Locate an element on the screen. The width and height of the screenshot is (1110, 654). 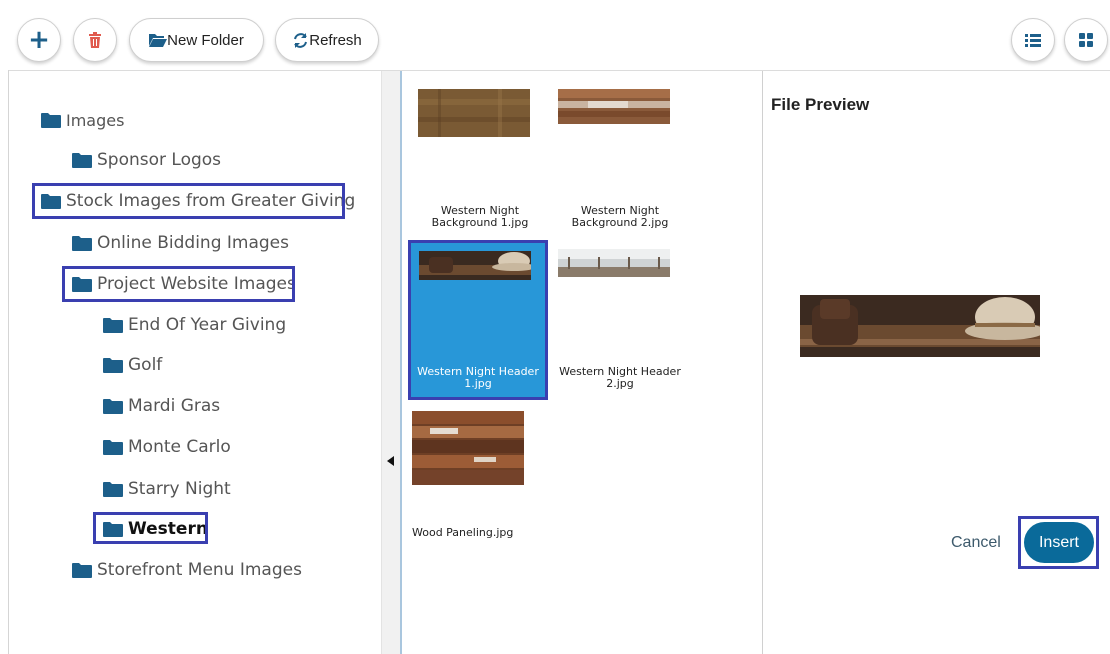
folder-open-icon is located at coordinates (158, 40).